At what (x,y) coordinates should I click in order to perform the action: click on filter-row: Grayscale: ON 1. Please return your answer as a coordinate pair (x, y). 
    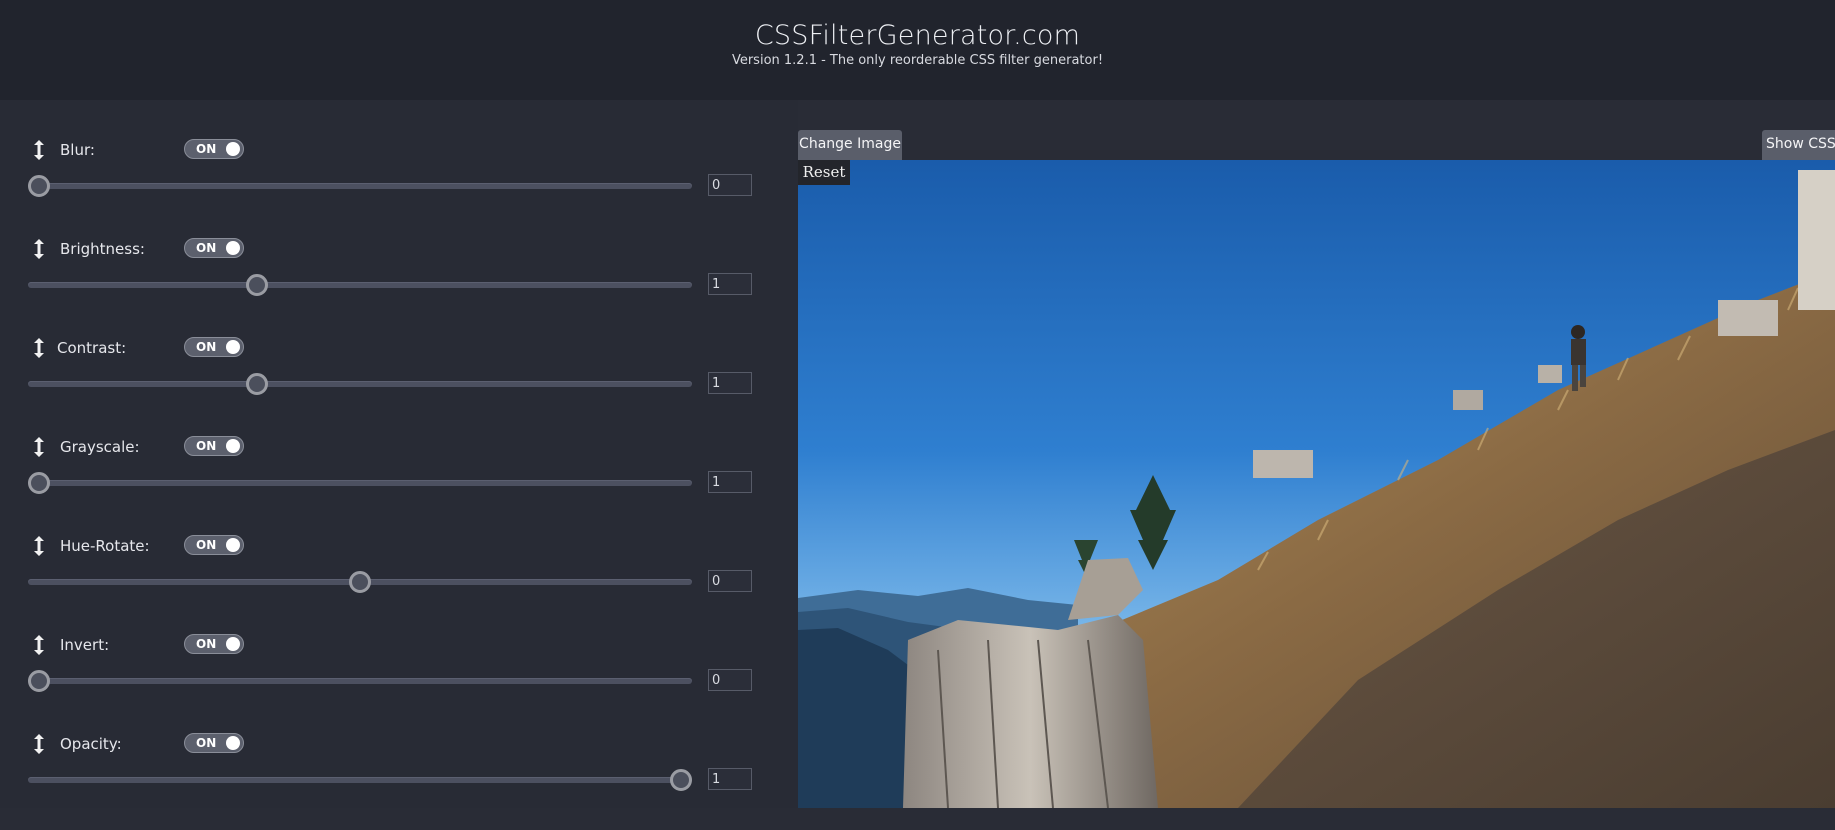
    Looking at the image, I should click on (399, 484).